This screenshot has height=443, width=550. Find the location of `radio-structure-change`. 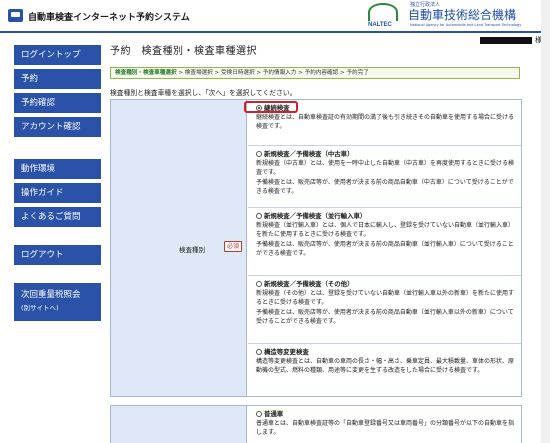

radio-structure-change is located at coordinates (259, 351).